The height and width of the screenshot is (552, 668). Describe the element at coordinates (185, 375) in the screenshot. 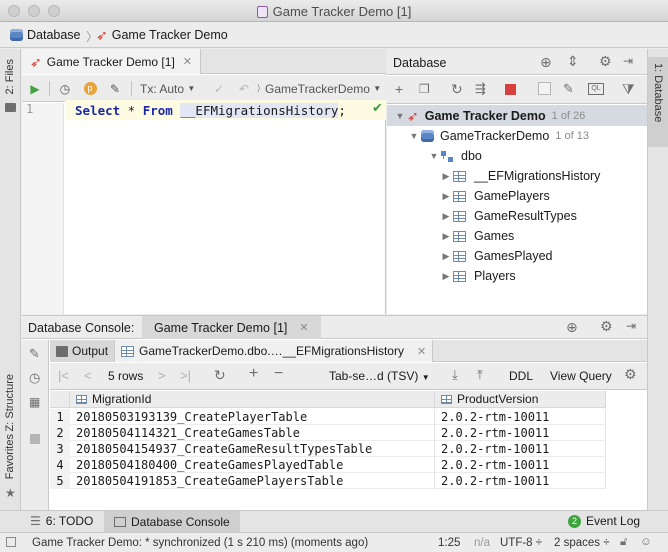

I see `last-page-icon: >|` at that location.